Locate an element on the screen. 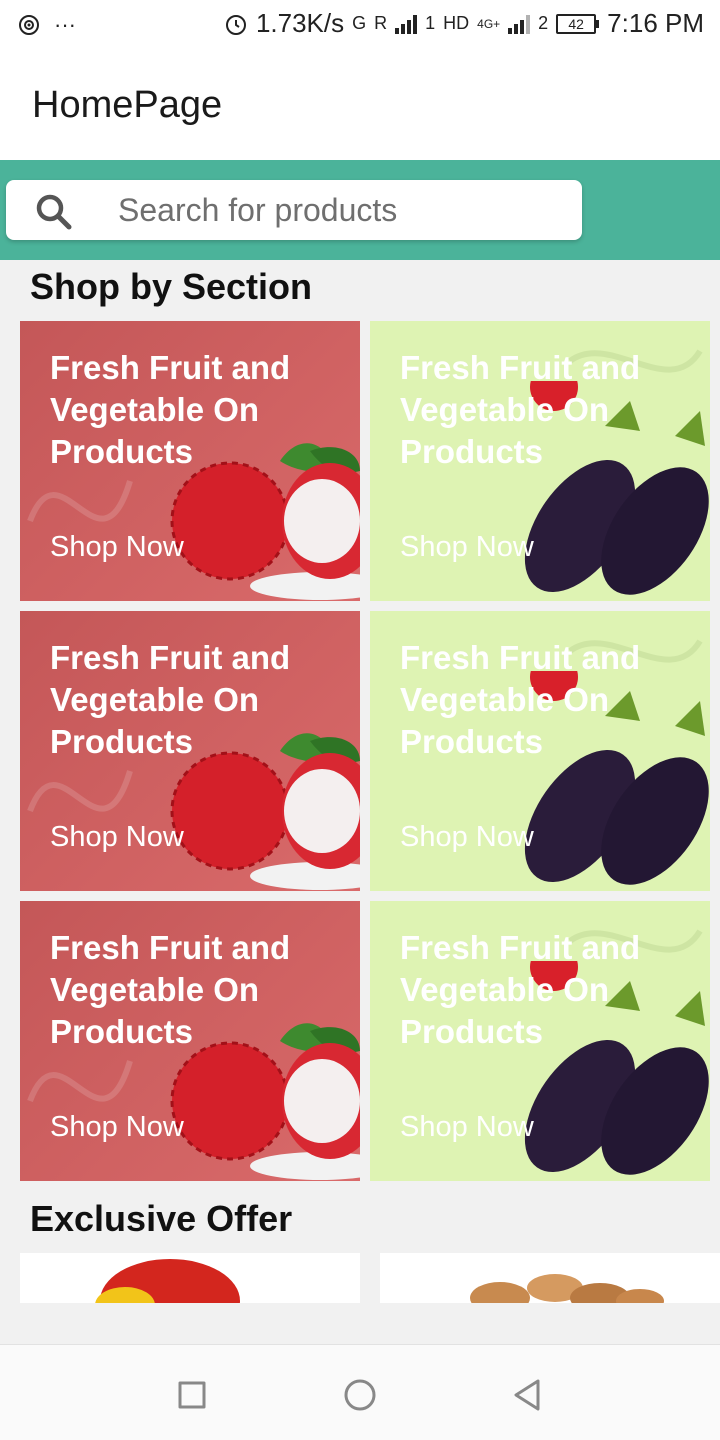 The height and width of the screenshot is (1440, 720). battery-icon: 42 is located at coordinates (578, 23).